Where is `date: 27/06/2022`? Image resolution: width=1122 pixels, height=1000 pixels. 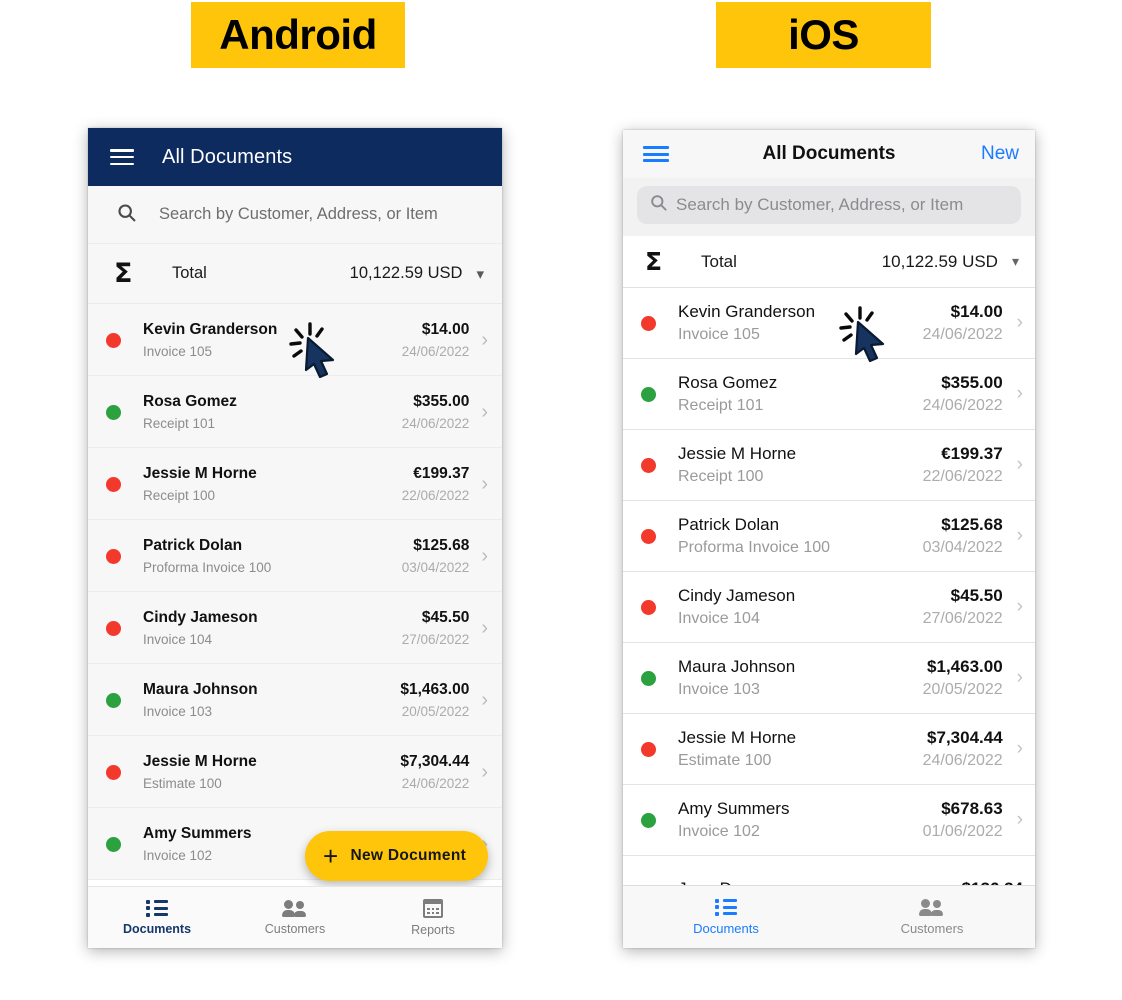
date: 27/06/2022 is located at coordinates (962, 618).